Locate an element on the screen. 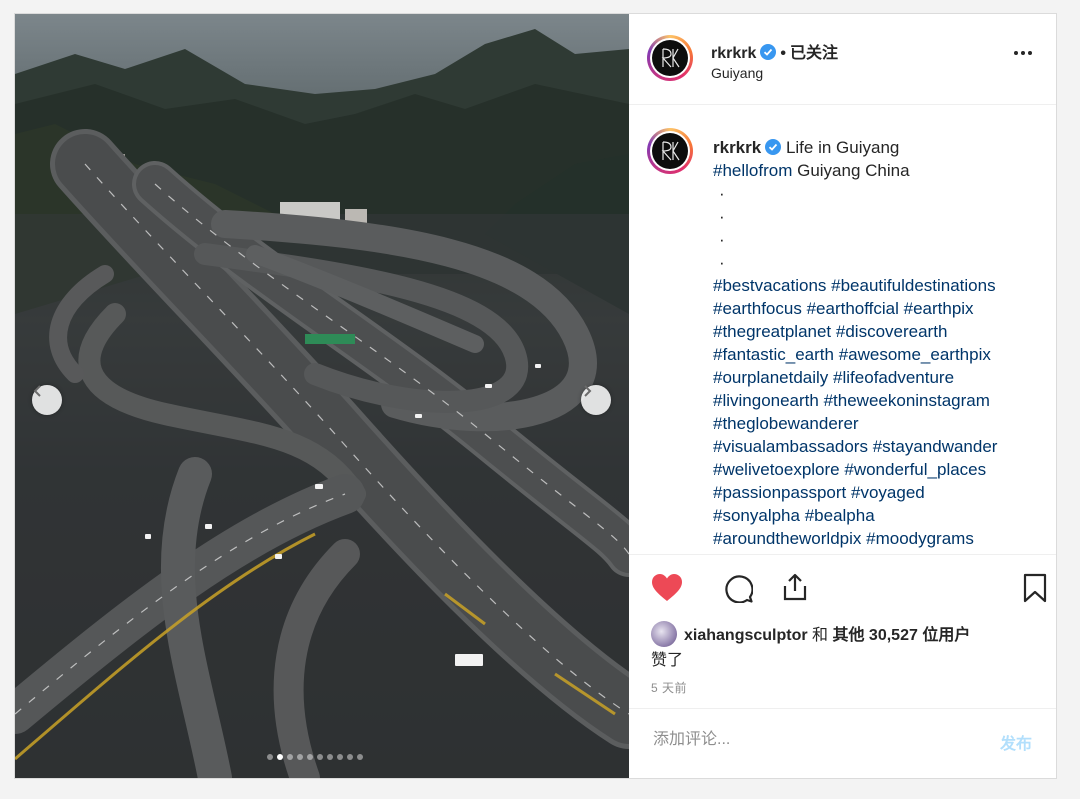 This screenshot has height=799, width=1080. hashtag-link: #sonyalpha is located at coordinates (756, 515).